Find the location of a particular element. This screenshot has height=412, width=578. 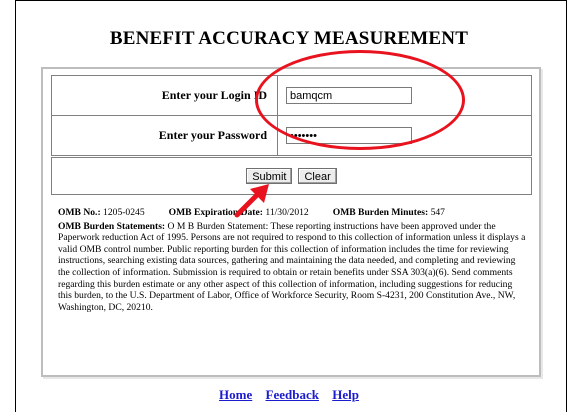

frame-top-border is located at coordinates (291, 0).